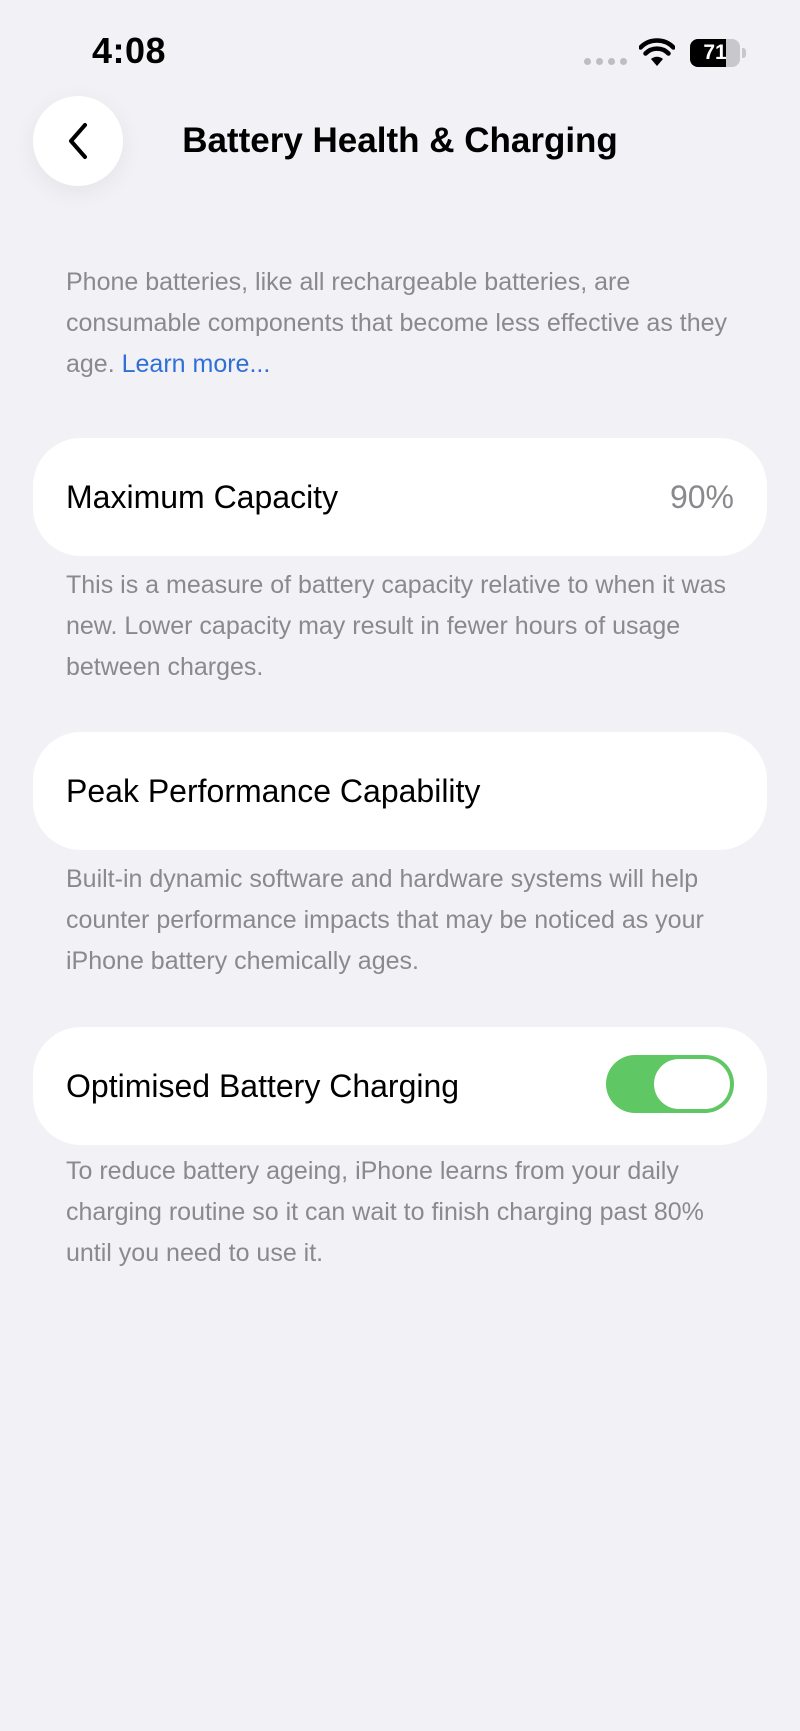  I want to click on optimised-charging-row: Optimised Battery Charging, so click(400, 1086).